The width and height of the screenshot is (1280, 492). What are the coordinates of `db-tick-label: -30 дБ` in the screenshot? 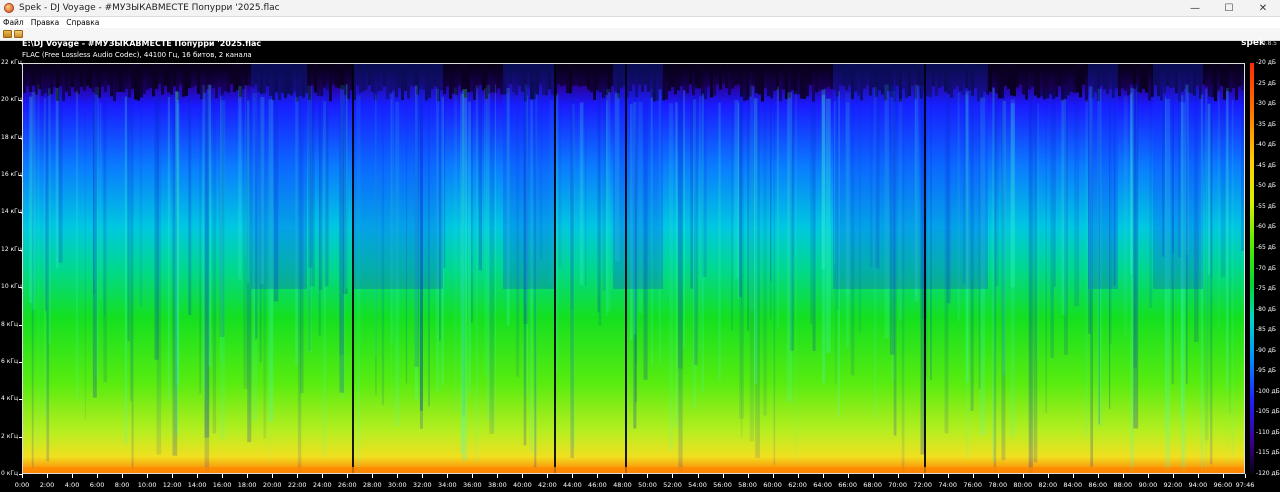 It's located at (1266, 104).